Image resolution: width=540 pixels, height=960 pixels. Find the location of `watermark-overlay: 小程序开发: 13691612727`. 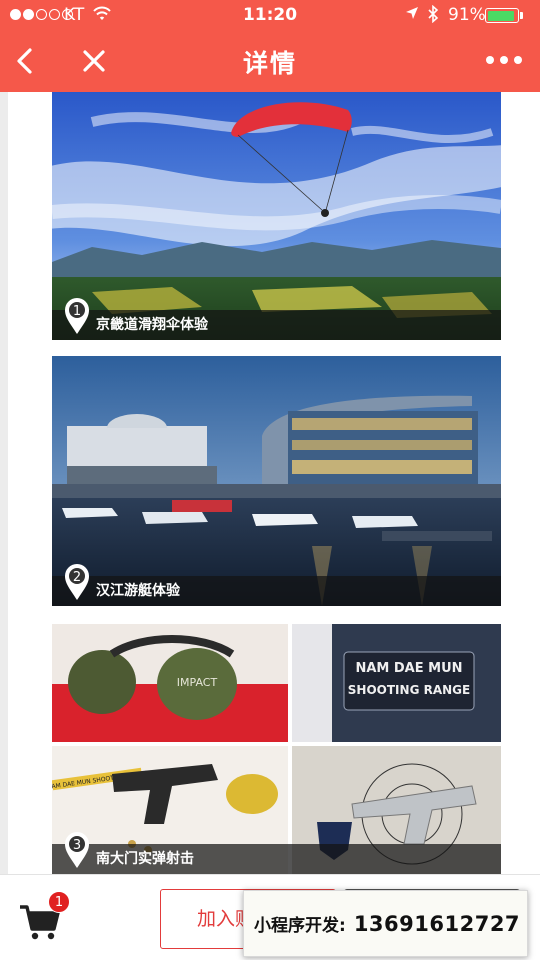

watermark-overlay: 小程序开发: 13691612727 is located at coordinates (385, 923).